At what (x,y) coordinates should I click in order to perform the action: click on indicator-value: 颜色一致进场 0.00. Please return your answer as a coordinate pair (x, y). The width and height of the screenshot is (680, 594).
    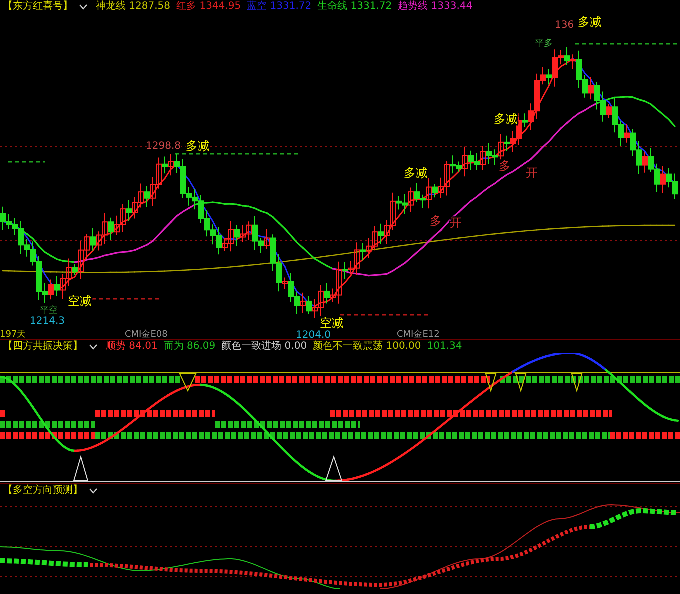
    Looking at the image, I should click on (265, 346).